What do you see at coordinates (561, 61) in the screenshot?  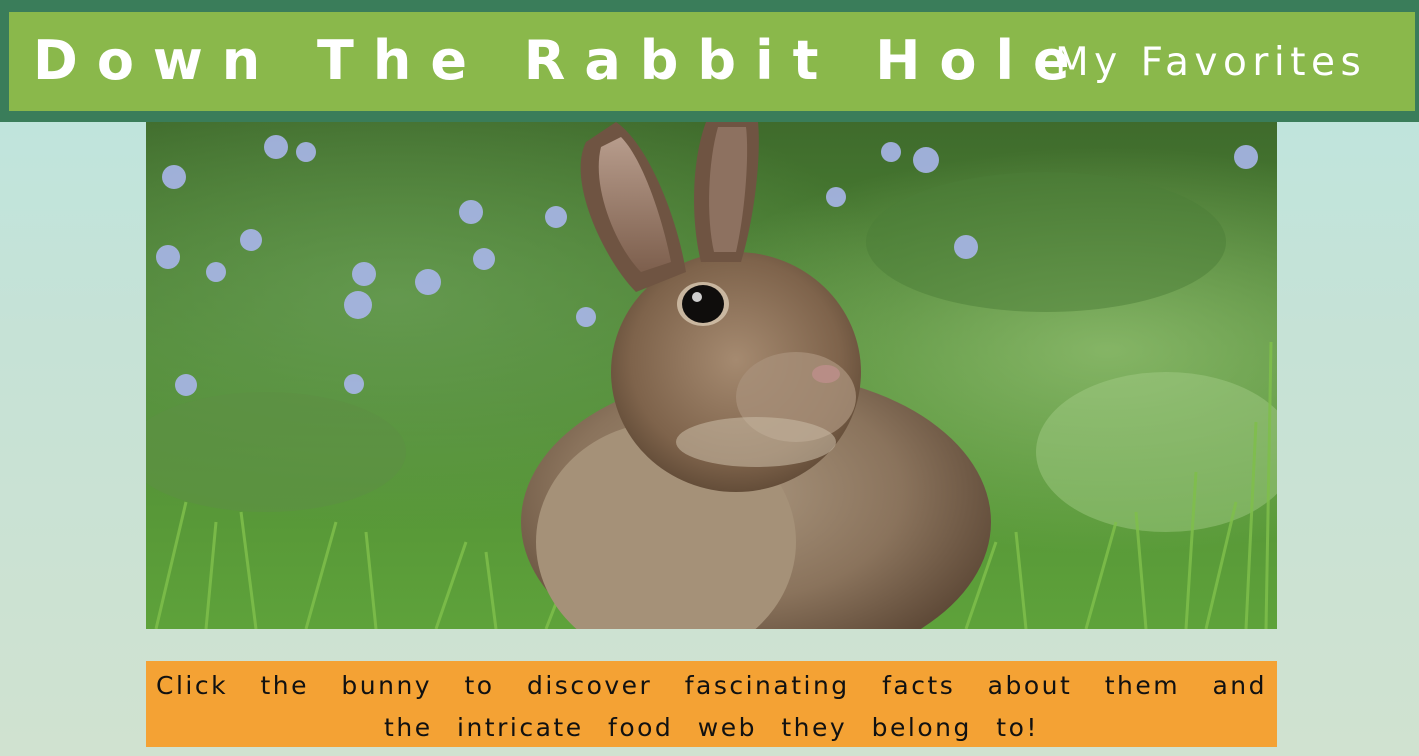 I see `site-title: Down The Rabbit Hole` at bounding box center [561, 61].